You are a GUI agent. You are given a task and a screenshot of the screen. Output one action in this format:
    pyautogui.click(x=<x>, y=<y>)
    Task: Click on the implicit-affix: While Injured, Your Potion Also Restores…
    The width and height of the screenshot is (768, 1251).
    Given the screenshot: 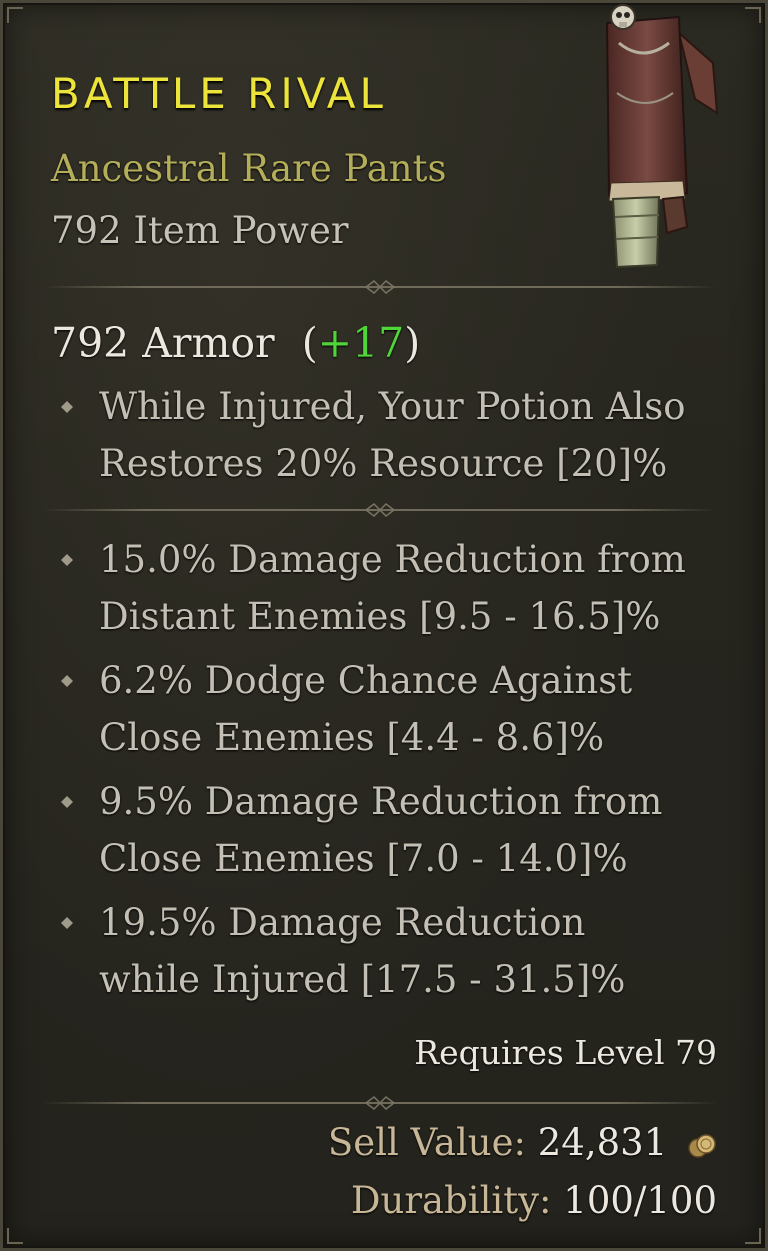 What is the action you would take?
    pyautogui.click(x=419, y=435)
    